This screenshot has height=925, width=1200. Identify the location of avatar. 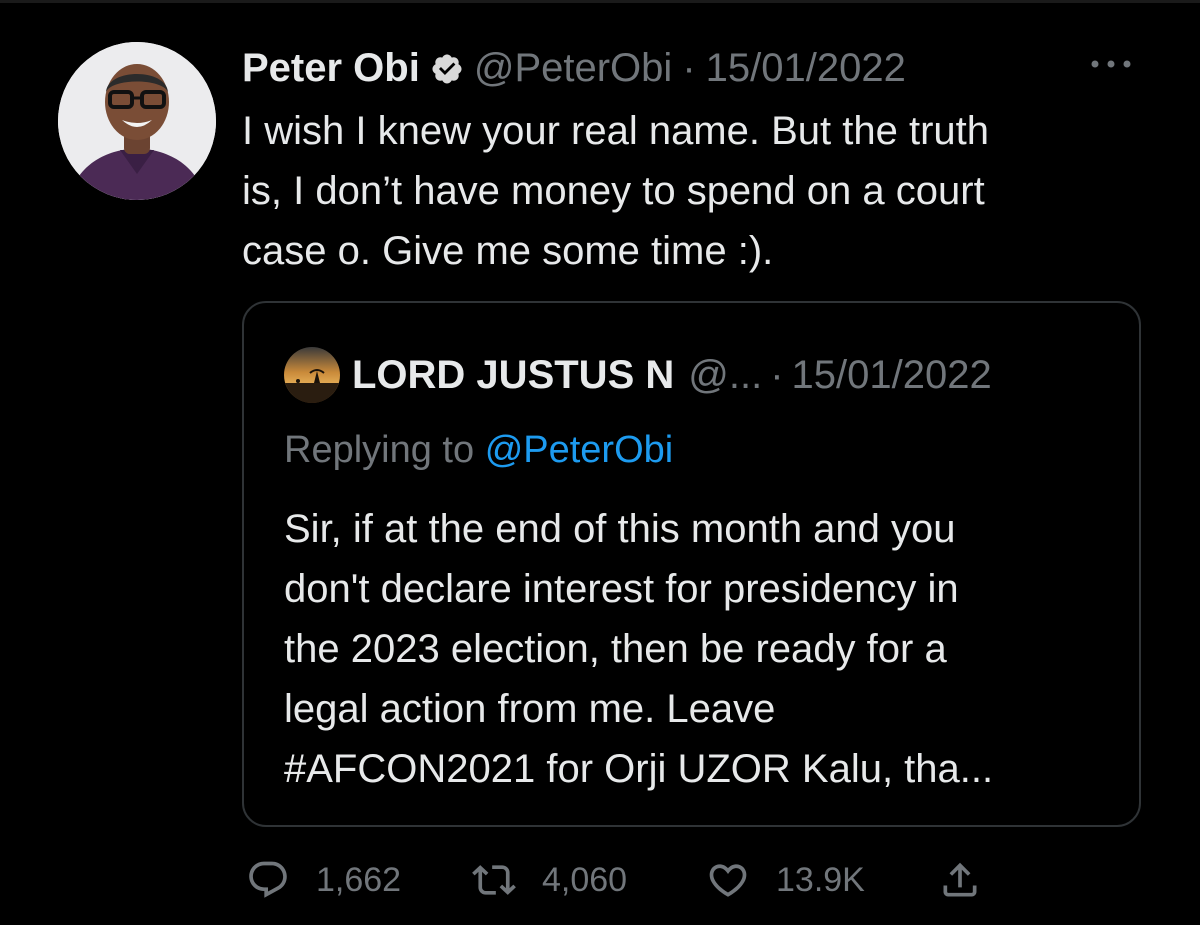
(137, 121).